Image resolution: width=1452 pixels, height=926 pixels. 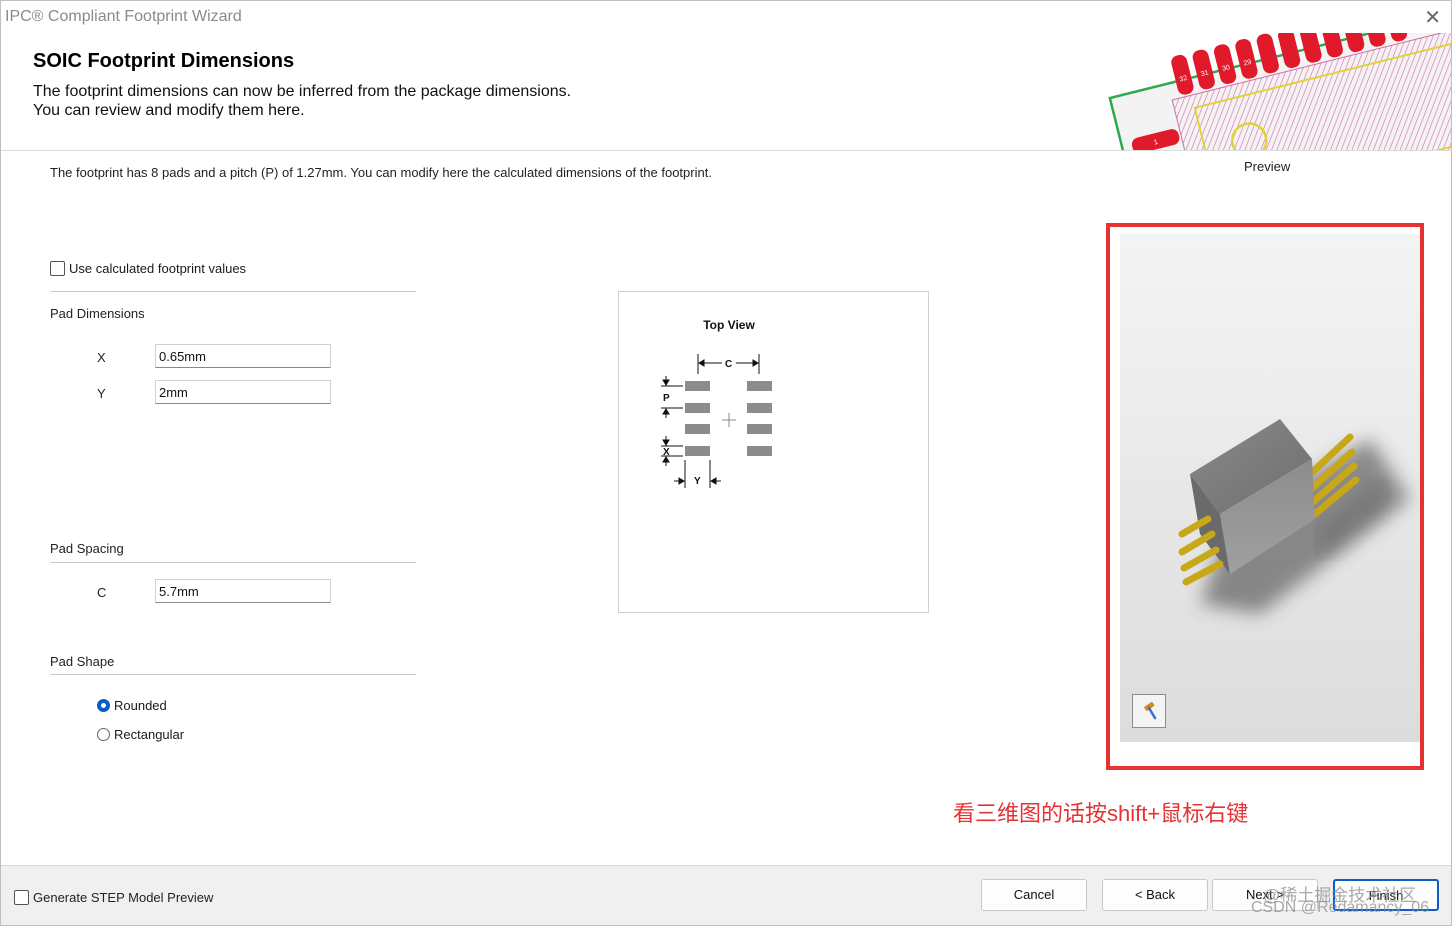 I want to click on top-view-drawing: Top View C P X Y, so click(x=716, y=403).